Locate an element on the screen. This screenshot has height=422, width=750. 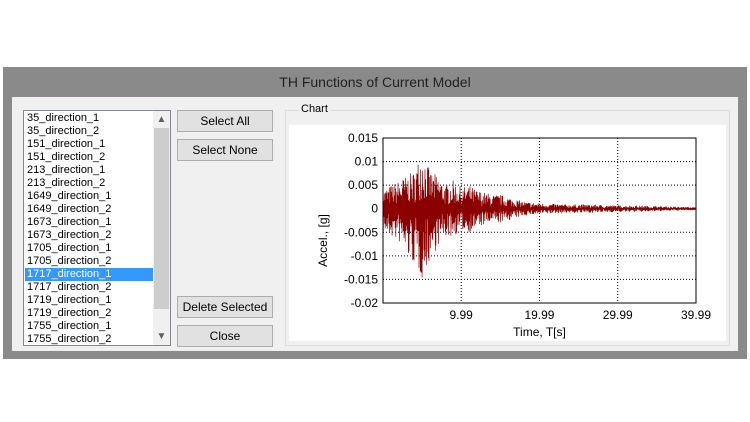
list-item: 1719_direction_2 is located at coordinates (89, 313).